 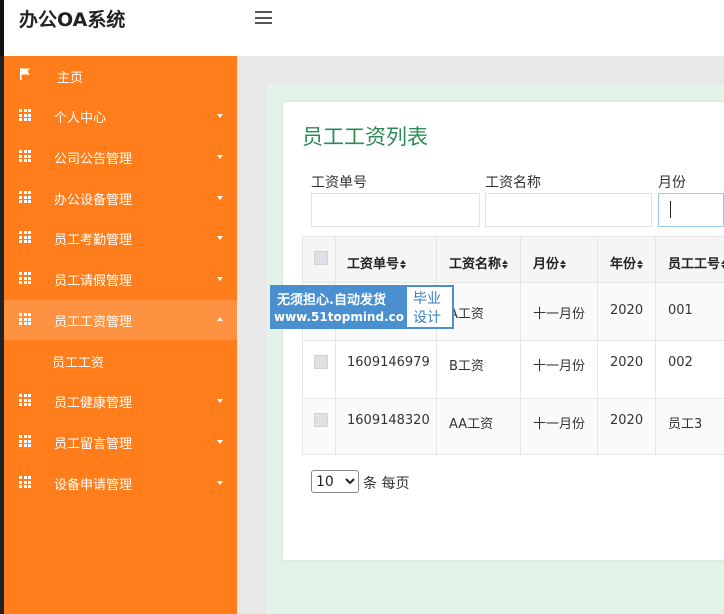 I want to click on watermark-banner: 无须担心.自动发货 www.51topmind.com 毕业 设计, so click(x=362, y=307).